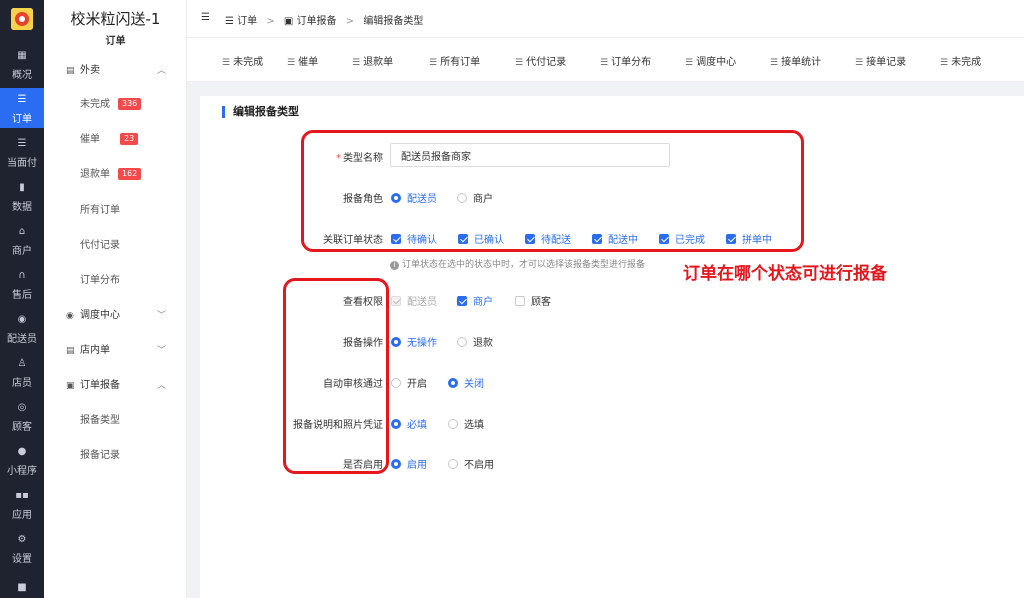  Describe the element at coordinates (409, 423) in the screenshot. I see `desc-required-radio: 必填` at that location.